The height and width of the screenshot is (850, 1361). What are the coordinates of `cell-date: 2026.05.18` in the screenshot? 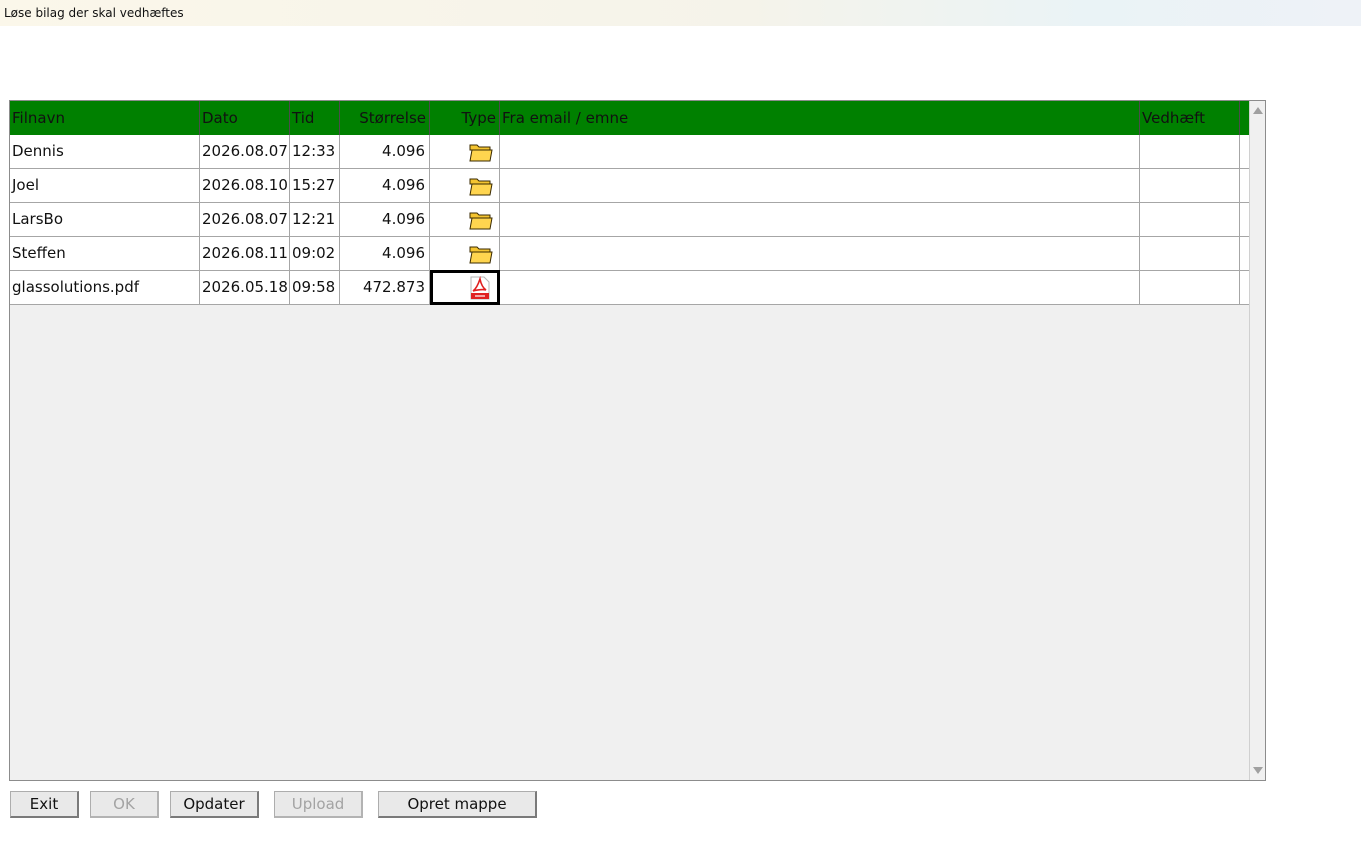 It's located at (245, 287).